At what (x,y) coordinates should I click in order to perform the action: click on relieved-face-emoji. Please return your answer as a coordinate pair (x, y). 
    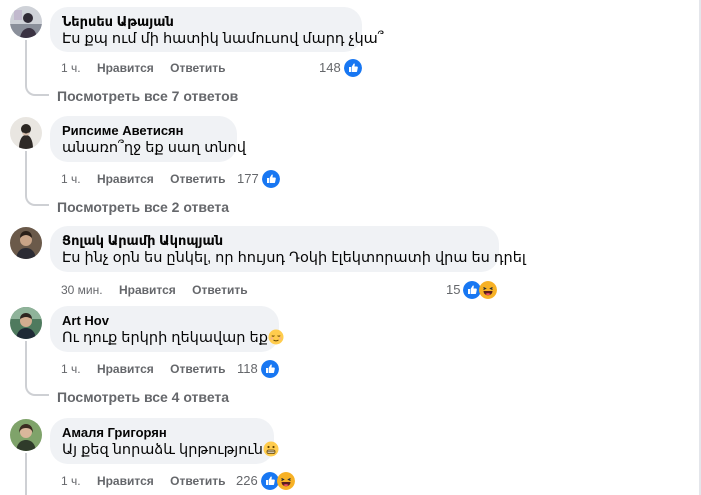
    Looking at the image, I should click on (276, 337).